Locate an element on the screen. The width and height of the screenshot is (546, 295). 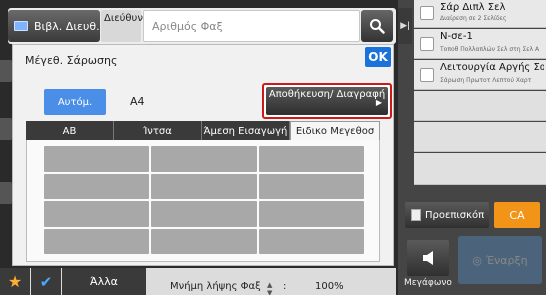
start-icon: ◎ is located at coordinates (477, 260).